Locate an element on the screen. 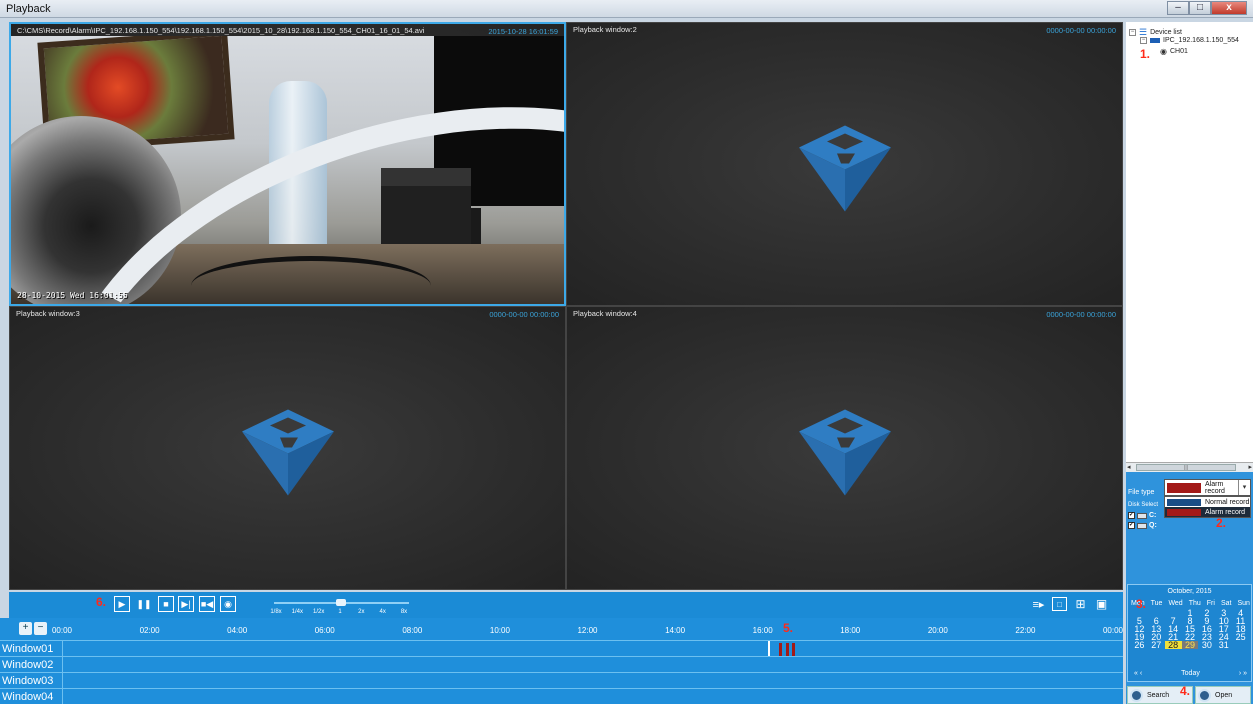  step-forward-icon: ▶| is located at coordinates (186, 603).